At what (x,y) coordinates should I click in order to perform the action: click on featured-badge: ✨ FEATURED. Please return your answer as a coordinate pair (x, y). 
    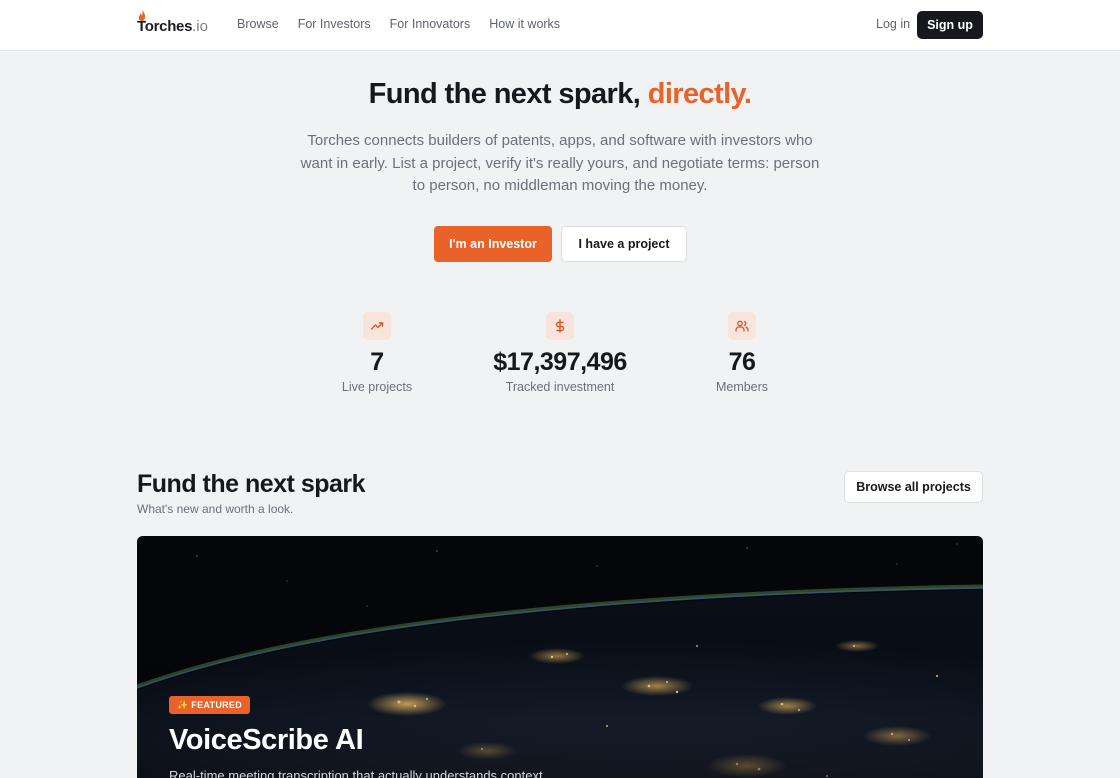
    Looking at the image, I should click on (210, 705).